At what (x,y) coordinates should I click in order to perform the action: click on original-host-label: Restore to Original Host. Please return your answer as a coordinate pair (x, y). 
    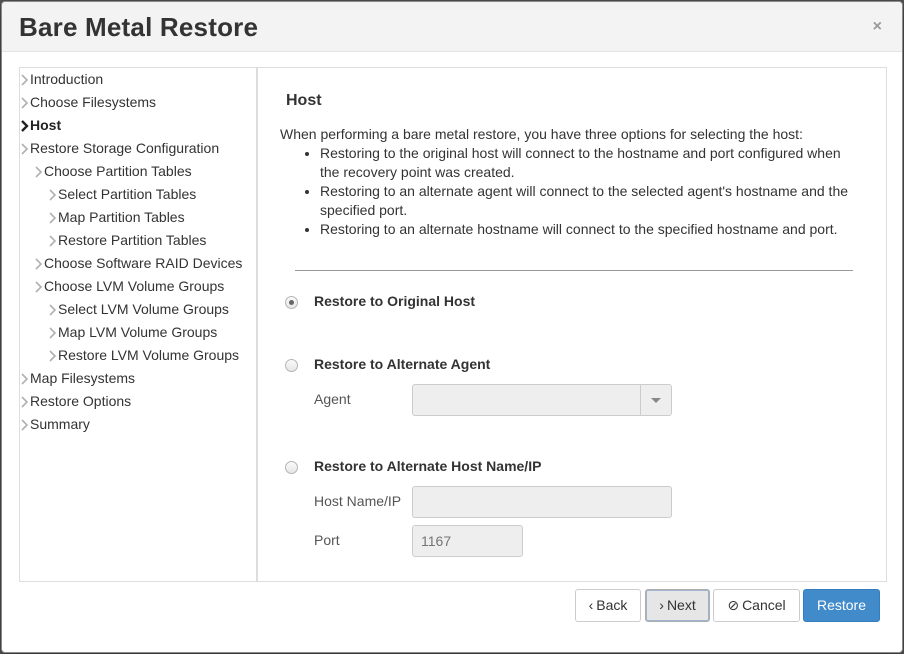
    Looking at the image, I should click on (394, 301).